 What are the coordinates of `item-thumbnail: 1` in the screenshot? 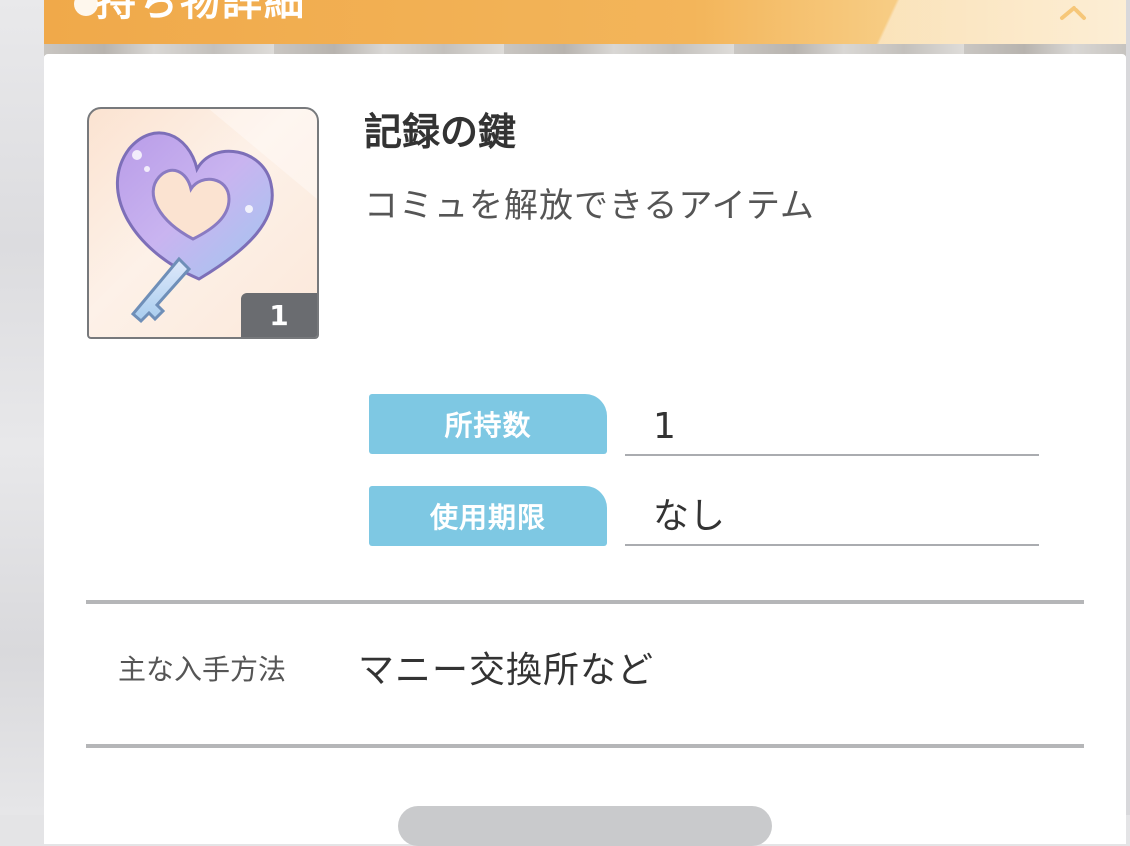 It's located at (203, 223).